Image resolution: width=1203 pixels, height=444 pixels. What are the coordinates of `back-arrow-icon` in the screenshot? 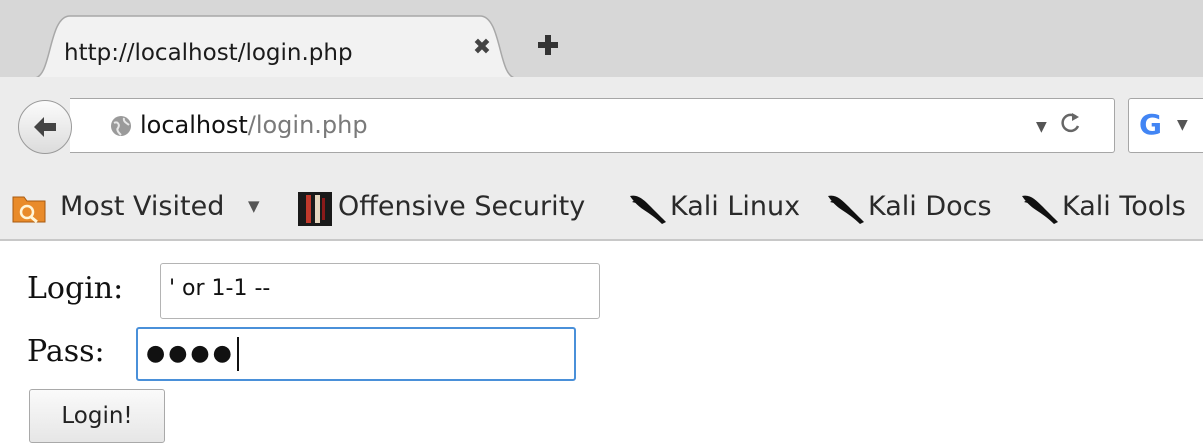 It's located at (45, 127).